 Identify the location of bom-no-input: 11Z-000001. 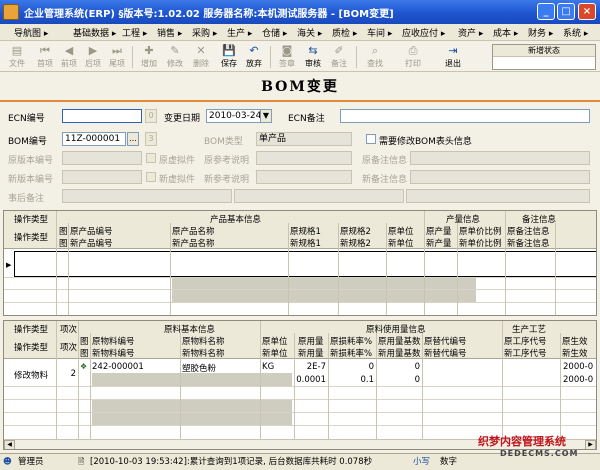
(94, 139).